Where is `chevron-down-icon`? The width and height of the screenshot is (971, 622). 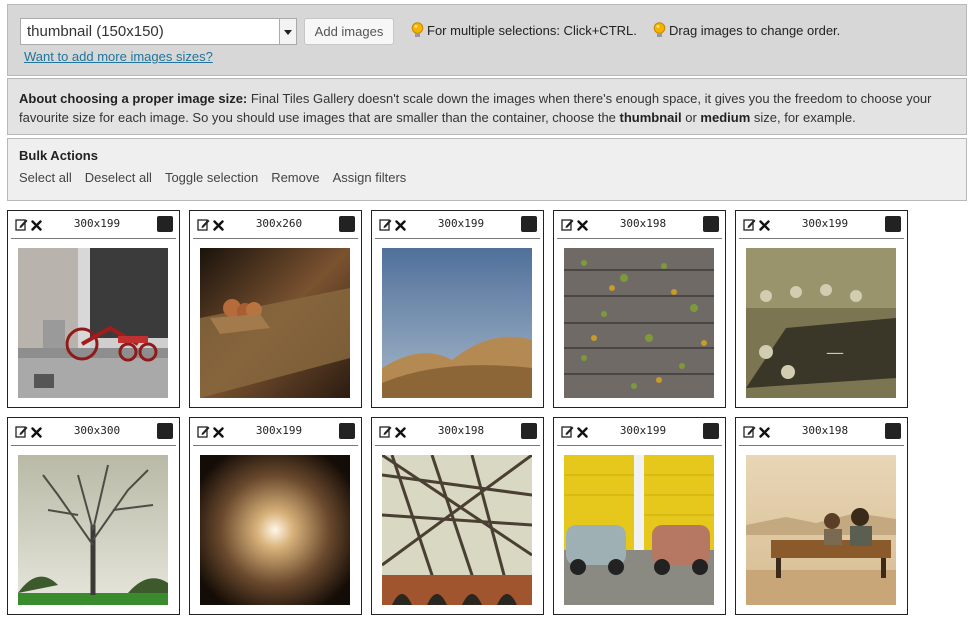
chevron-down-icon is located at coordinates (287, 31).